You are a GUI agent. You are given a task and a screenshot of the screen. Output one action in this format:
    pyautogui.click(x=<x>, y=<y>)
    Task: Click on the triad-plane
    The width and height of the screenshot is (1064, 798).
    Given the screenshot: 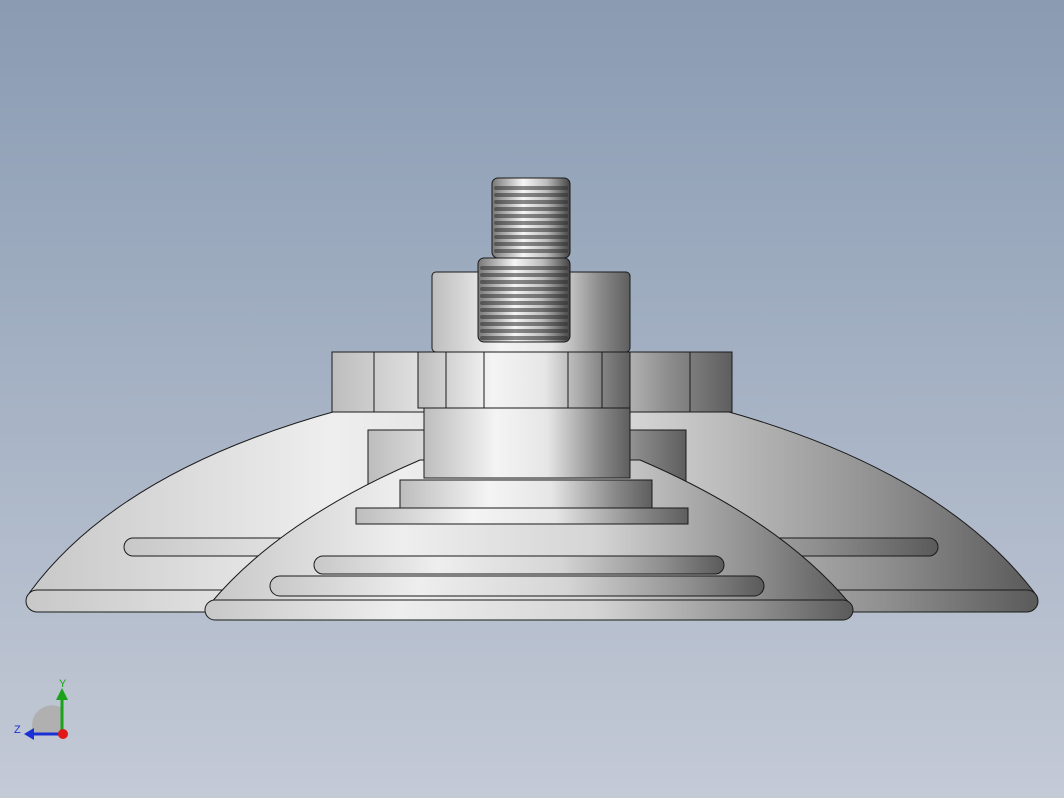 What is the action you would take?
    pyautogui.click(x=47, y=719)
    